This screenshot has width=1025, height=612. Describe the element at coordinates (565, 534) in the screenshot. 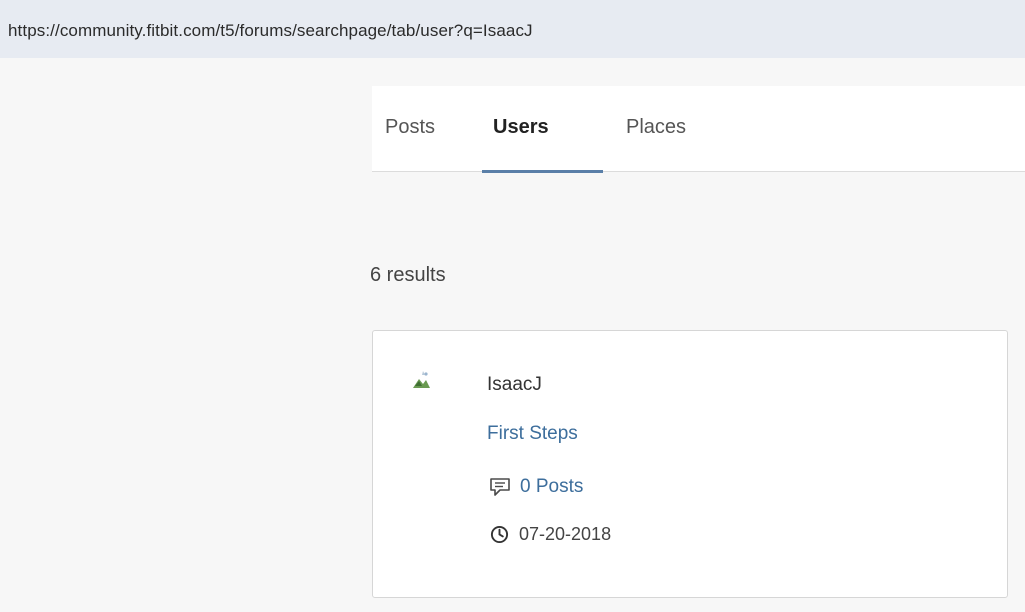

I see `user-join-date-text: 07-20-2018` at that location.